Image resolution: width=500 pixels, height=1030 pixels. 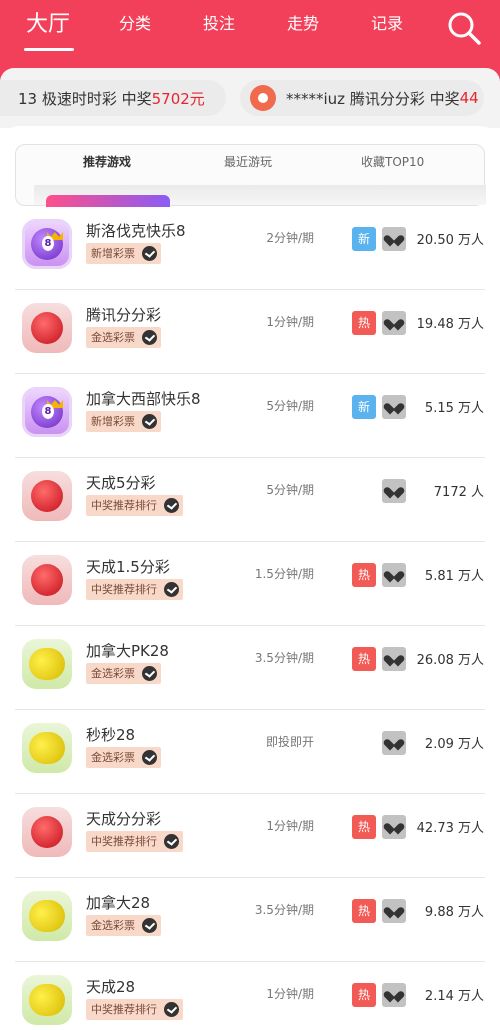 What do you see at coordinates (250, 416) in the screenshot?
I see `game-row: 8 加拿大西部快乐8 新增彩票 5分钟/期 新 5.15 万人` at bounding box center [250, 416].